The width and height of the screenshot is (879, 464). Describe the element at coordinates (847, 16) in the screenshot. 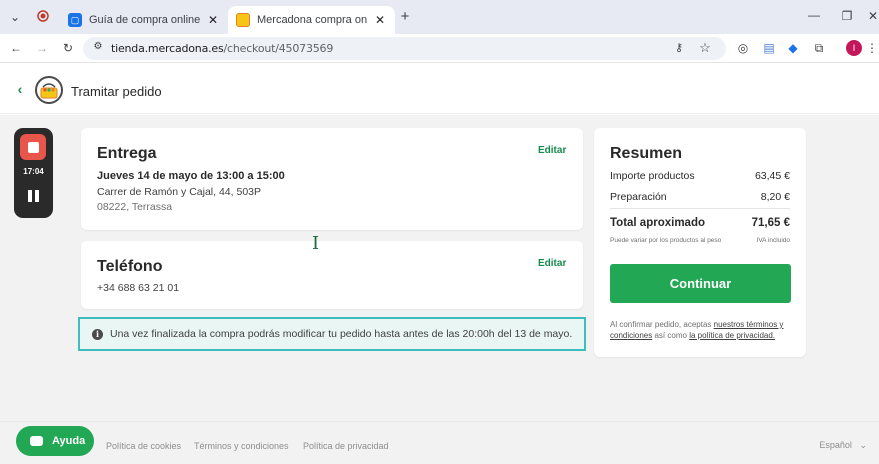

I see `restore-icon: ❐` at that location.